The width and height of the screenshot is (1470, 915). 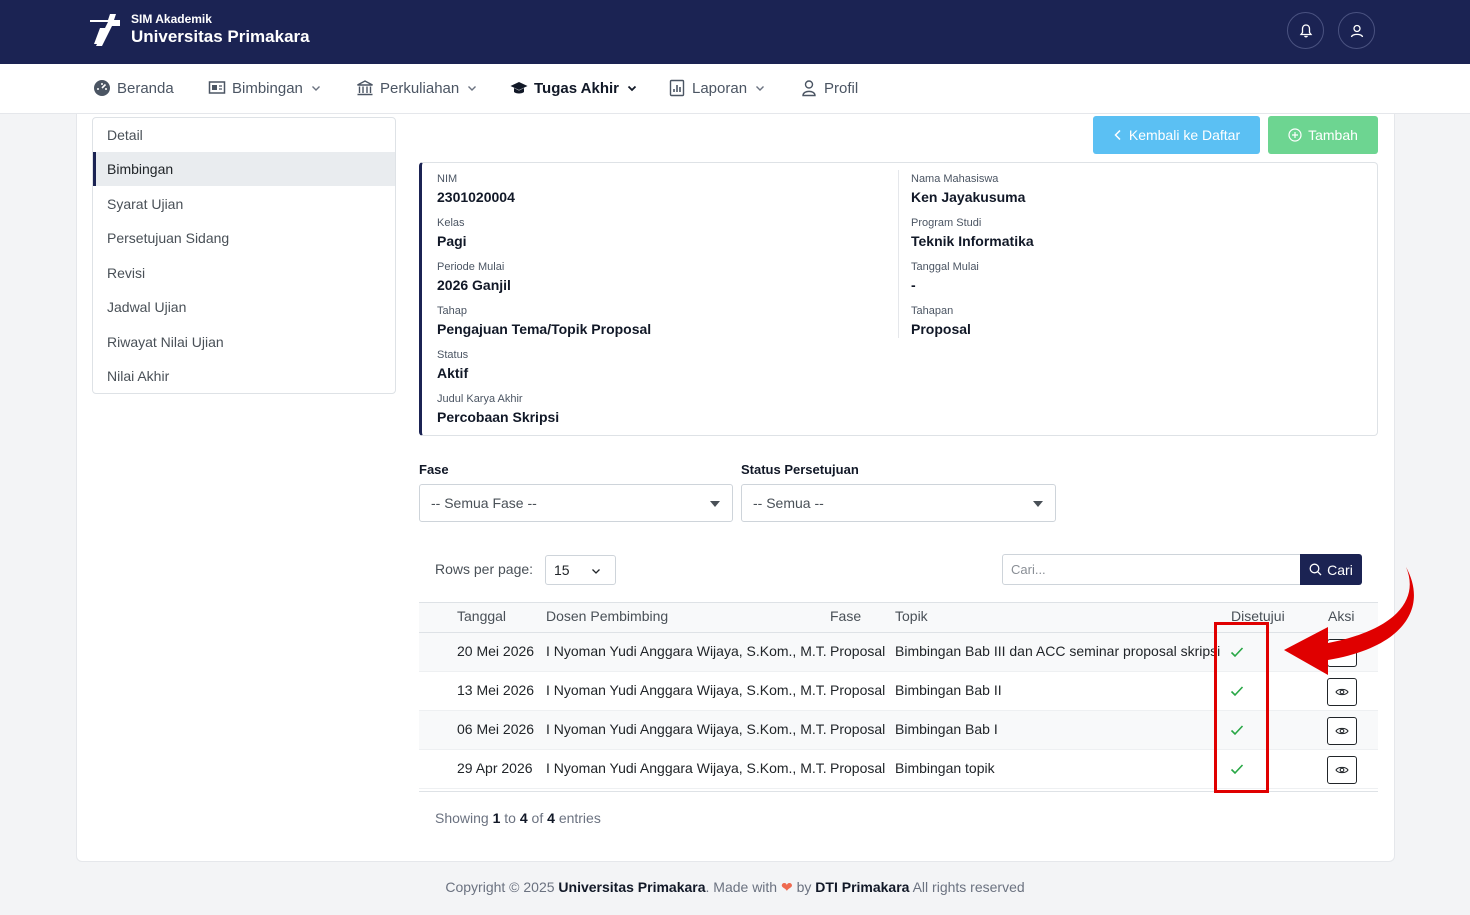 I want to click on status-select-value: -- Semua --, so click(x=788, y=503).